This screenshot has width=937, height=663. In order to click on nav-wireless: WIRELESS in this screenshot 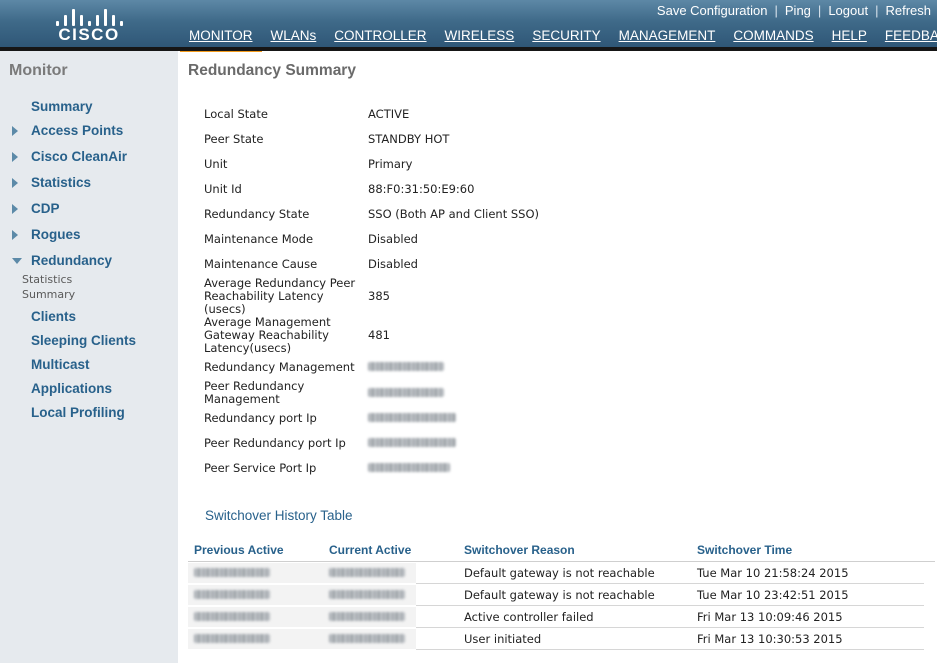, I will do `click(480, 36)`.